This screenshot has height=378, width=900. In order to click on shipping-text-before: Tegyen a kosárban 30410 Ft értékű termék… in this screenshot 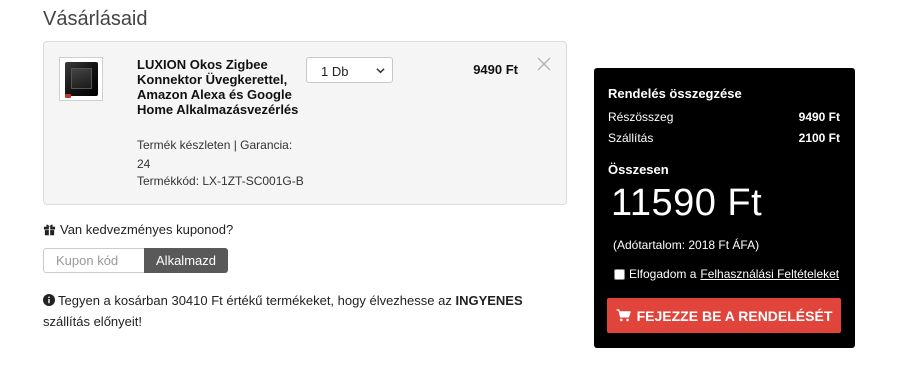, I will do `click(257, 300)`.